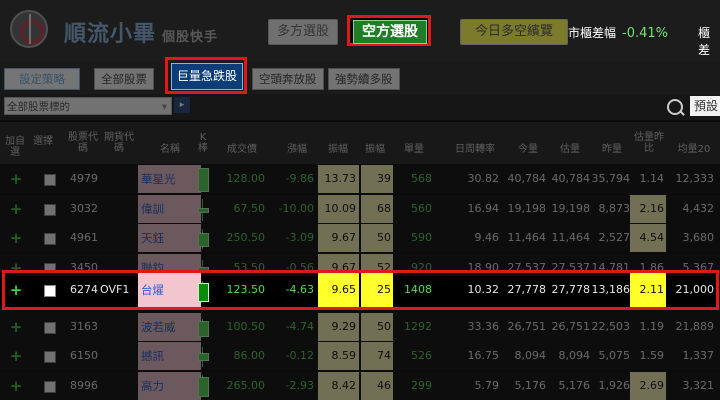 The width and height of the screenshot is (720, 400). I want to click on price: 265.00, so click(246, 385).